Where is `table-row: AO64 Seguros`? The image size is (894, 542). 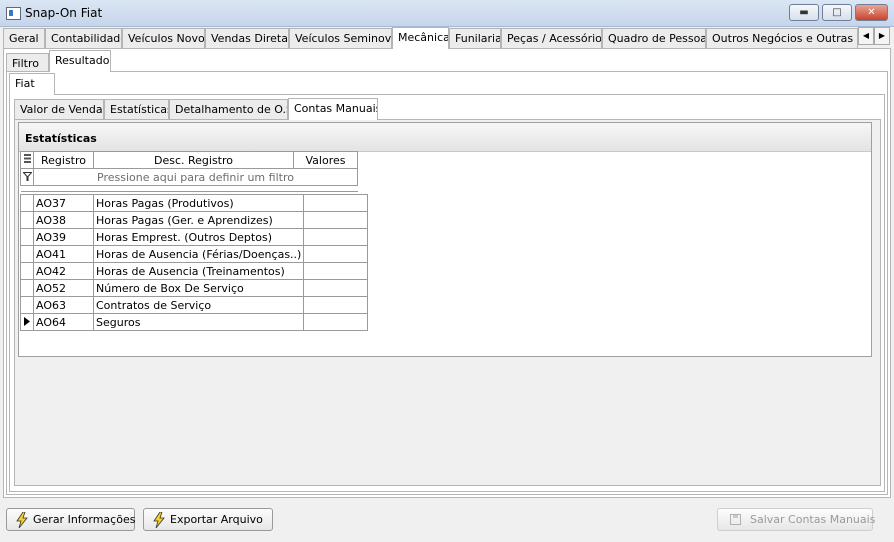 table-row: AO64 Seguros is located at coordinates (194, 322).